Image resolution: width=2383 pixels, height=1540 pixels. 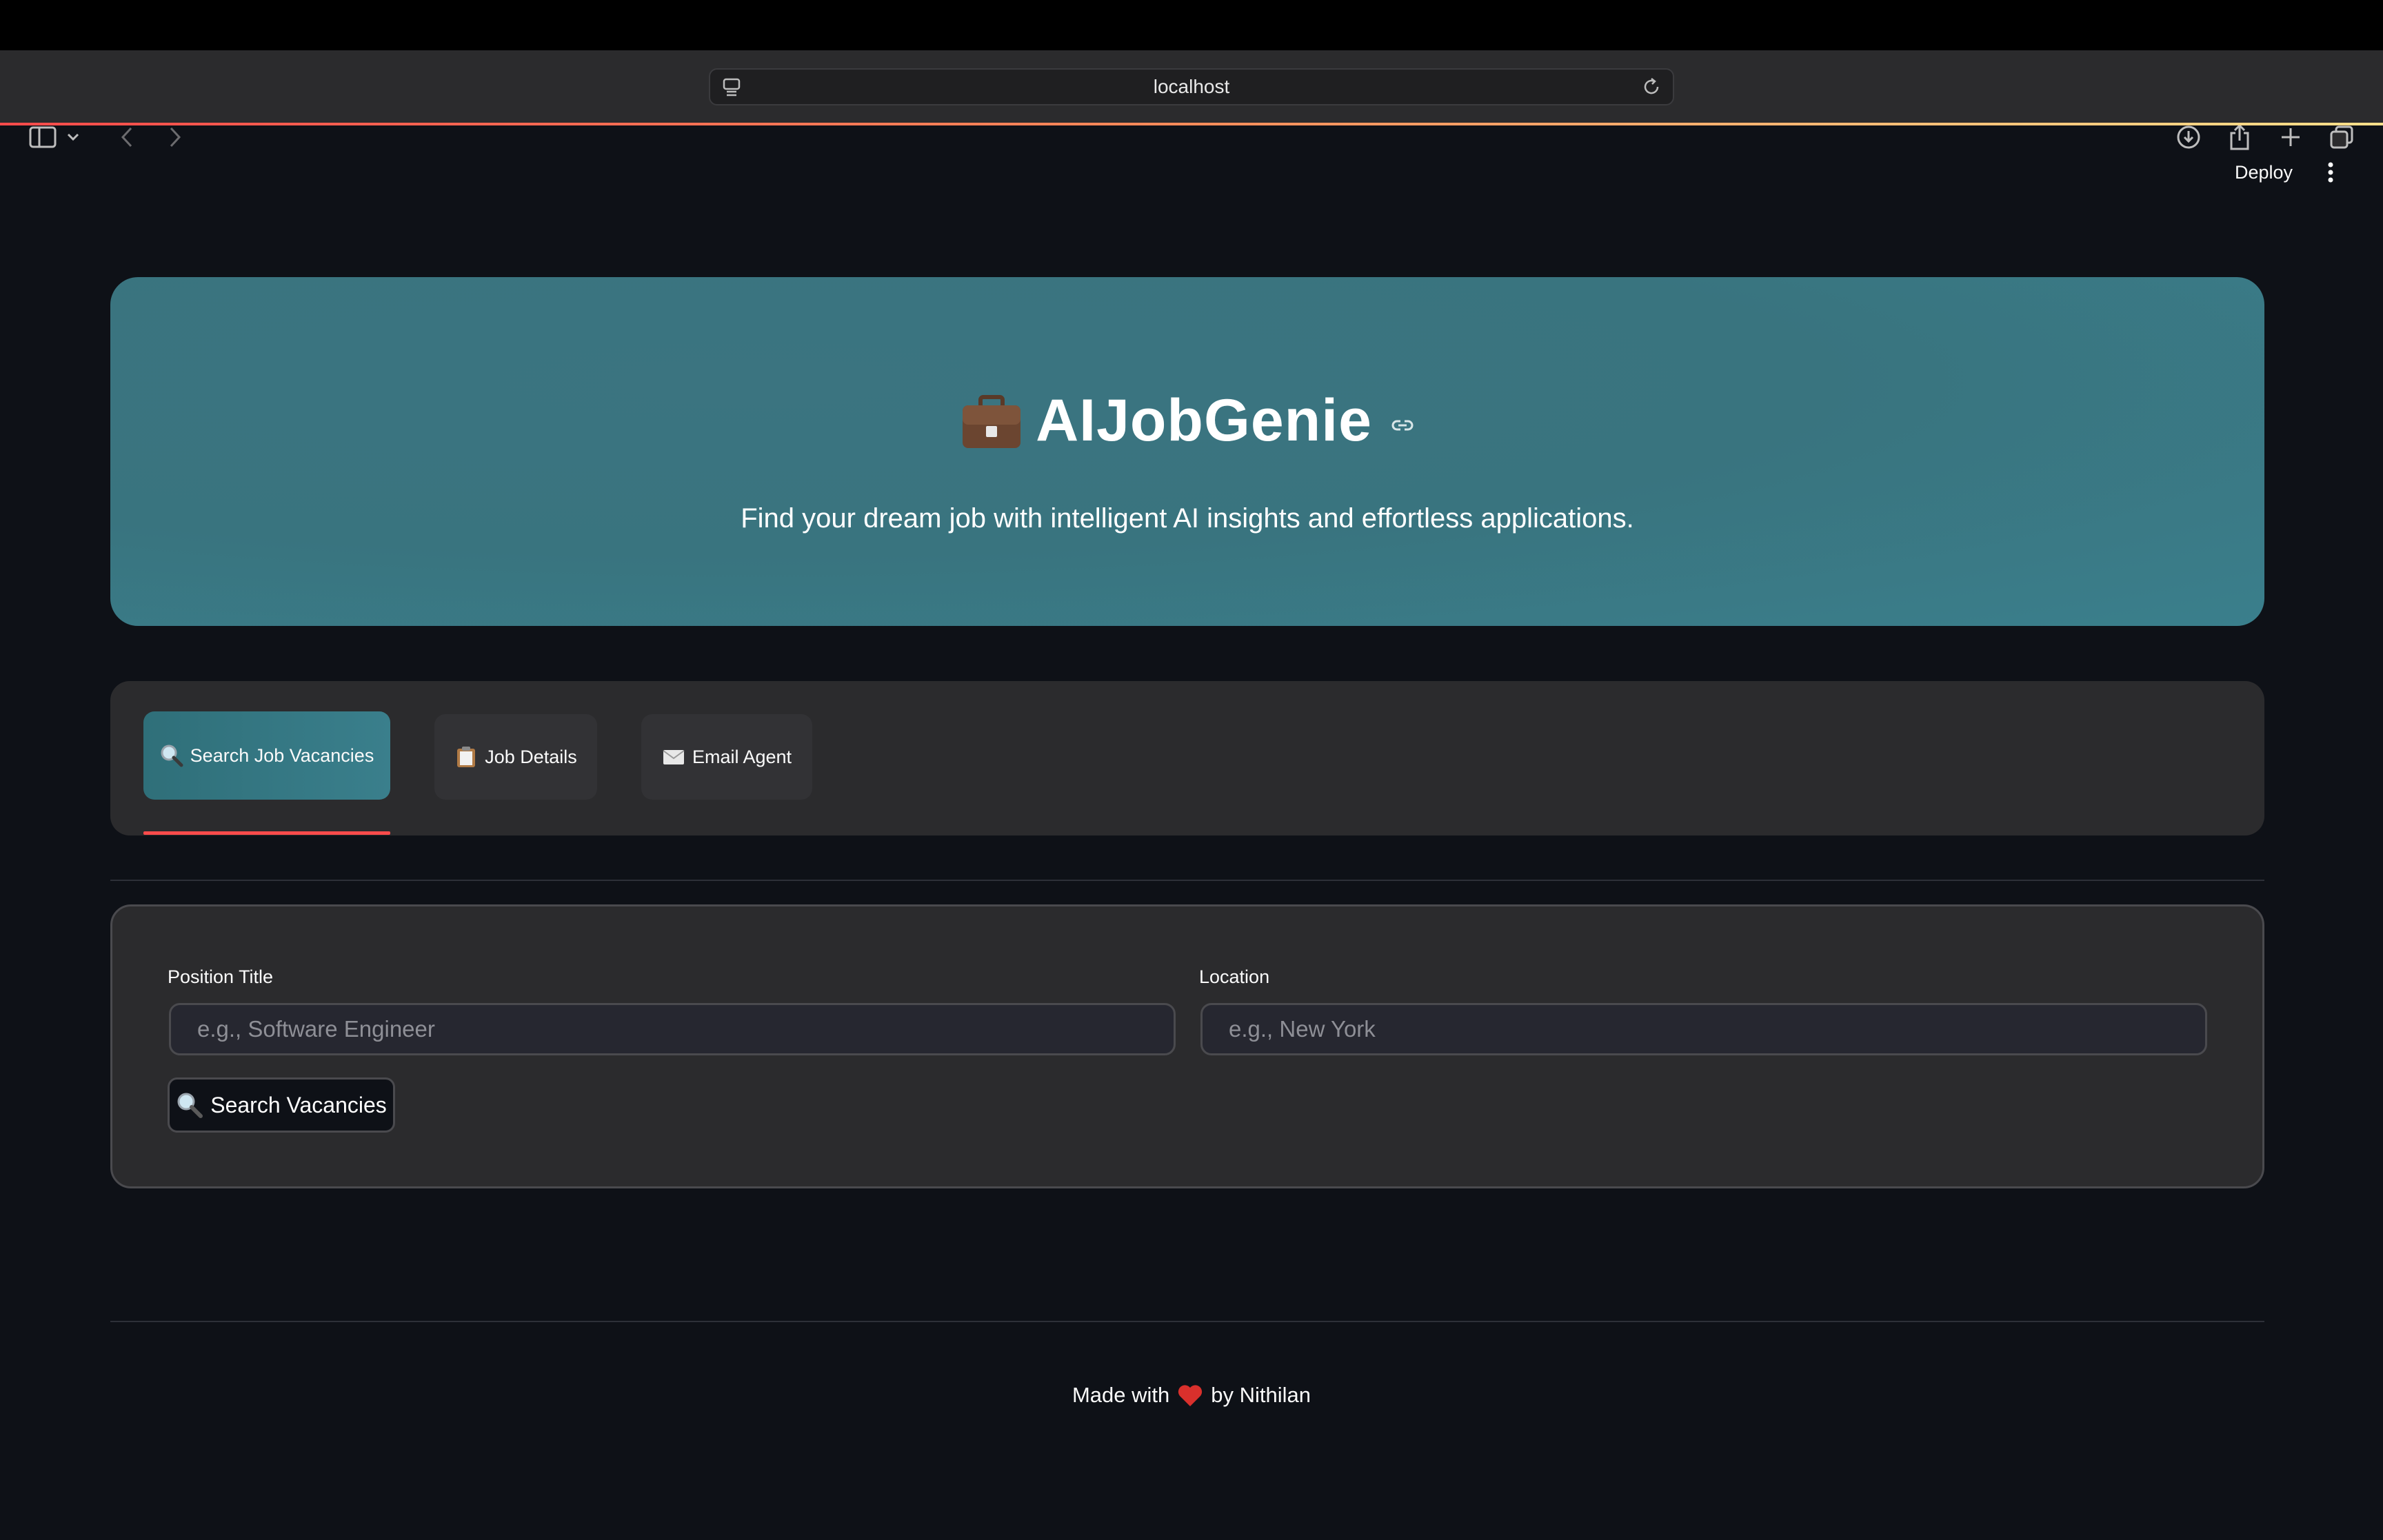 I want to click on reload-icon, so click(x=1651, y=87).